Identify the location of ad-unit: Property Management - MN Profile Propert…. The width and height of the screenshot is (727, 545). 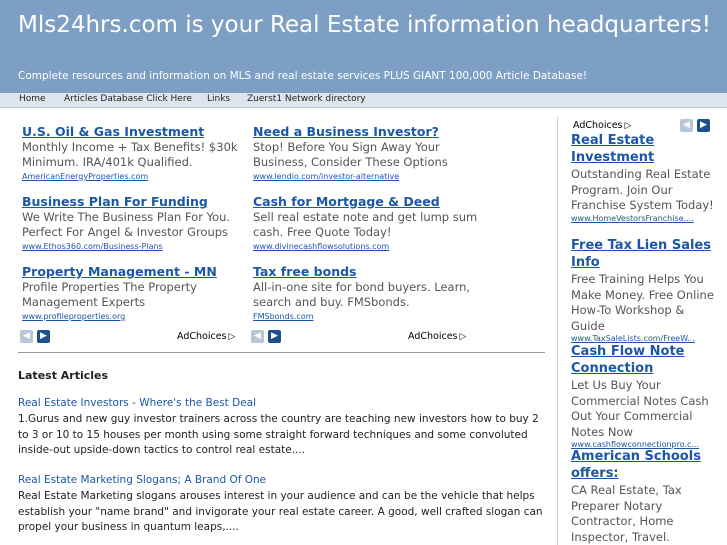
(136, 292).